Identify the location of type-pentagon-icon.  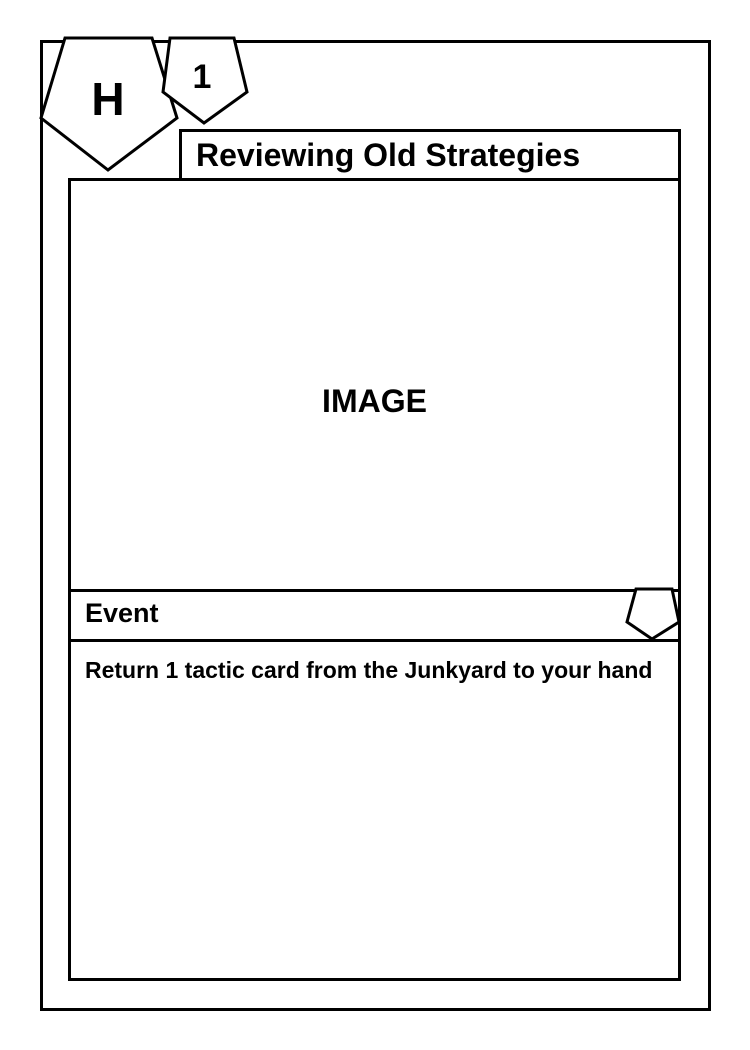
(653, 614).